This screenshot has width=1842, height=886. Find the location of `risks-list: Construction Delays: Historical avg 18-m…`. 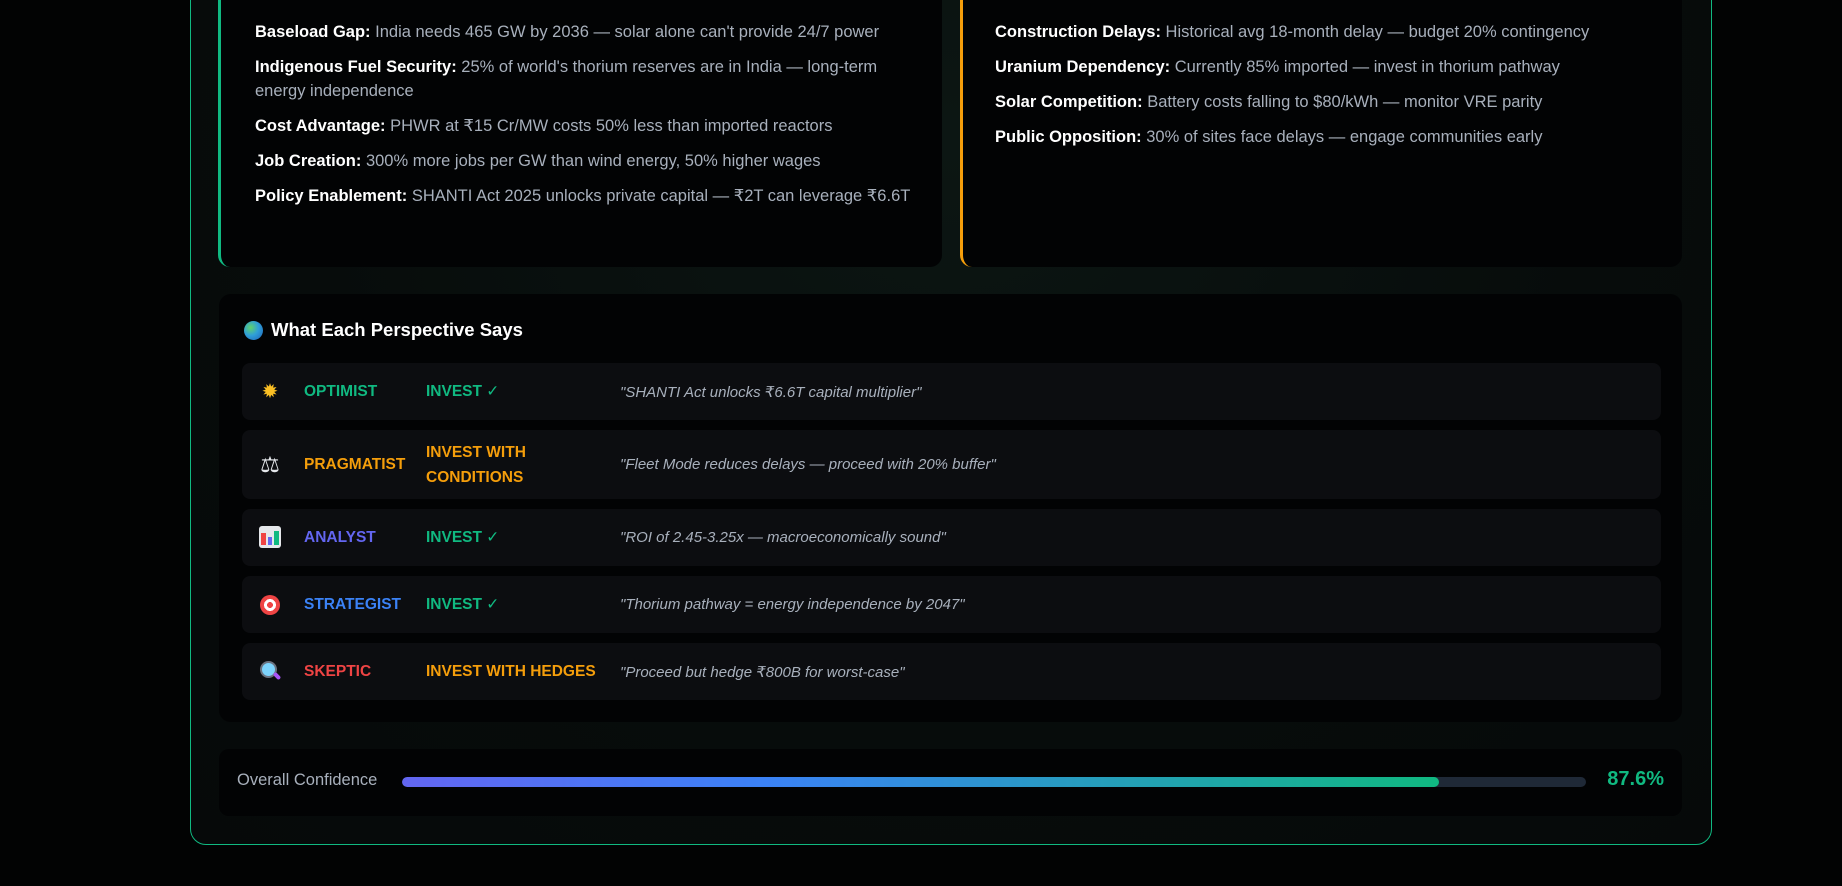

risks-list: Construction Delays: Historical avg 18-m… is located at coordinates (1323, 90).